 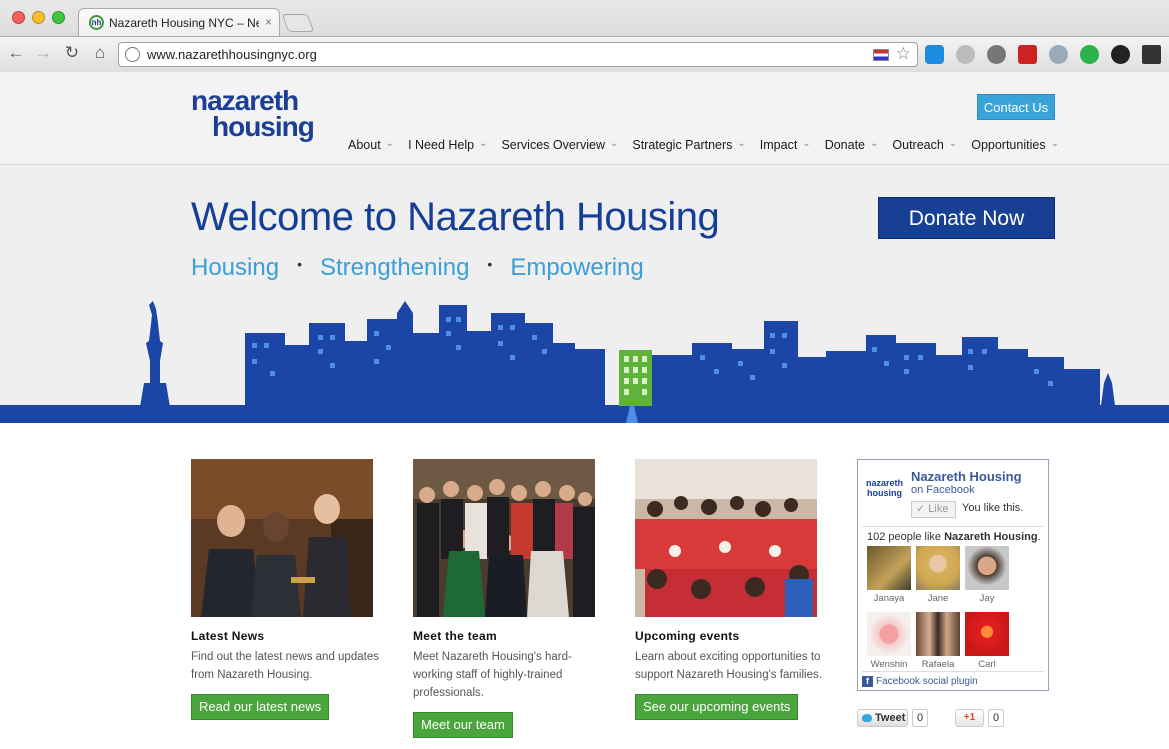 I want to click on latest-news-photo, so click(x=282, y=538).